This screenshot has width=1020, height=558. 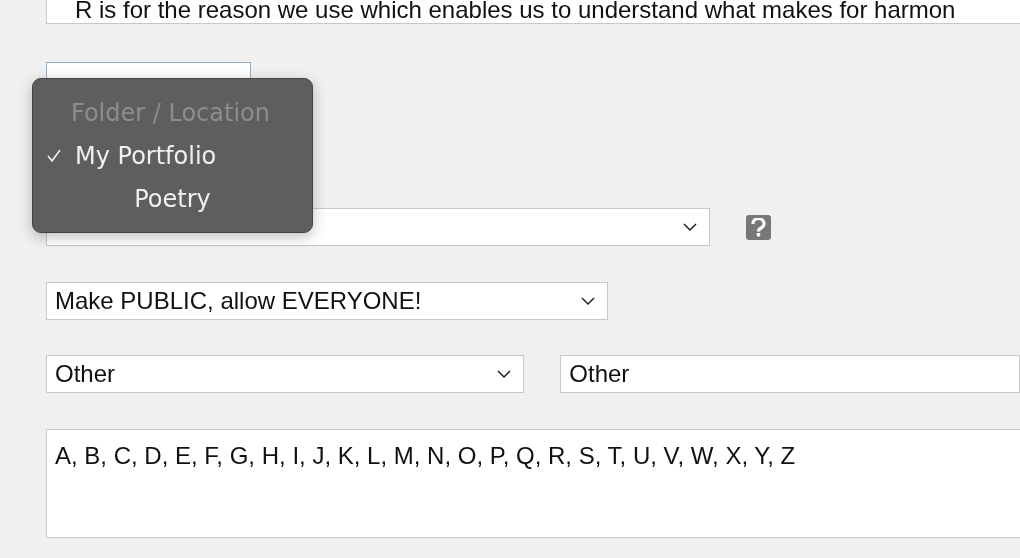 What do you see at coordinates (85, 374) in the screenshot?
I see `select-value: Other` at bounding box center [85, 374].